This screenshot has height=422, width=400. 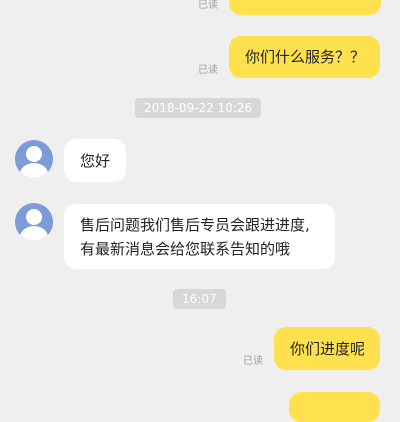 I want to click on message-text: 你们进度呢, so click(x=328, y=349).